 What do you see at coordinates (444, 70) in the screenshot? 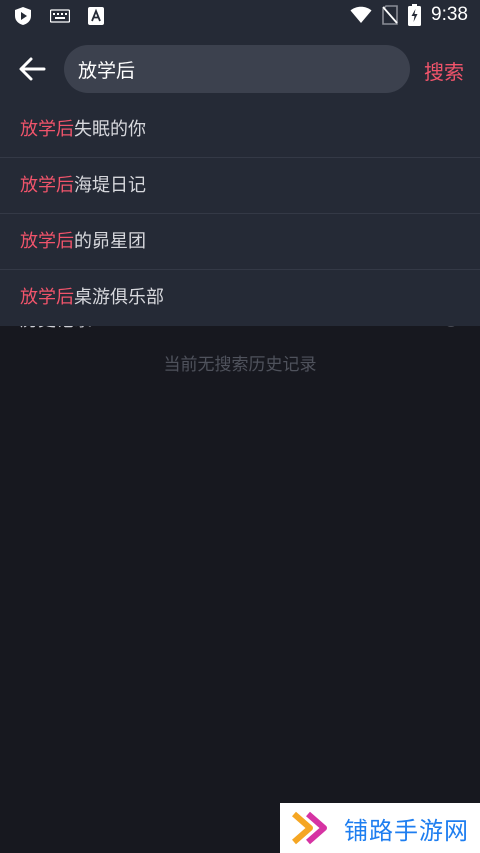
I see `search-button: 搜索` at bounding box center [444, 70].